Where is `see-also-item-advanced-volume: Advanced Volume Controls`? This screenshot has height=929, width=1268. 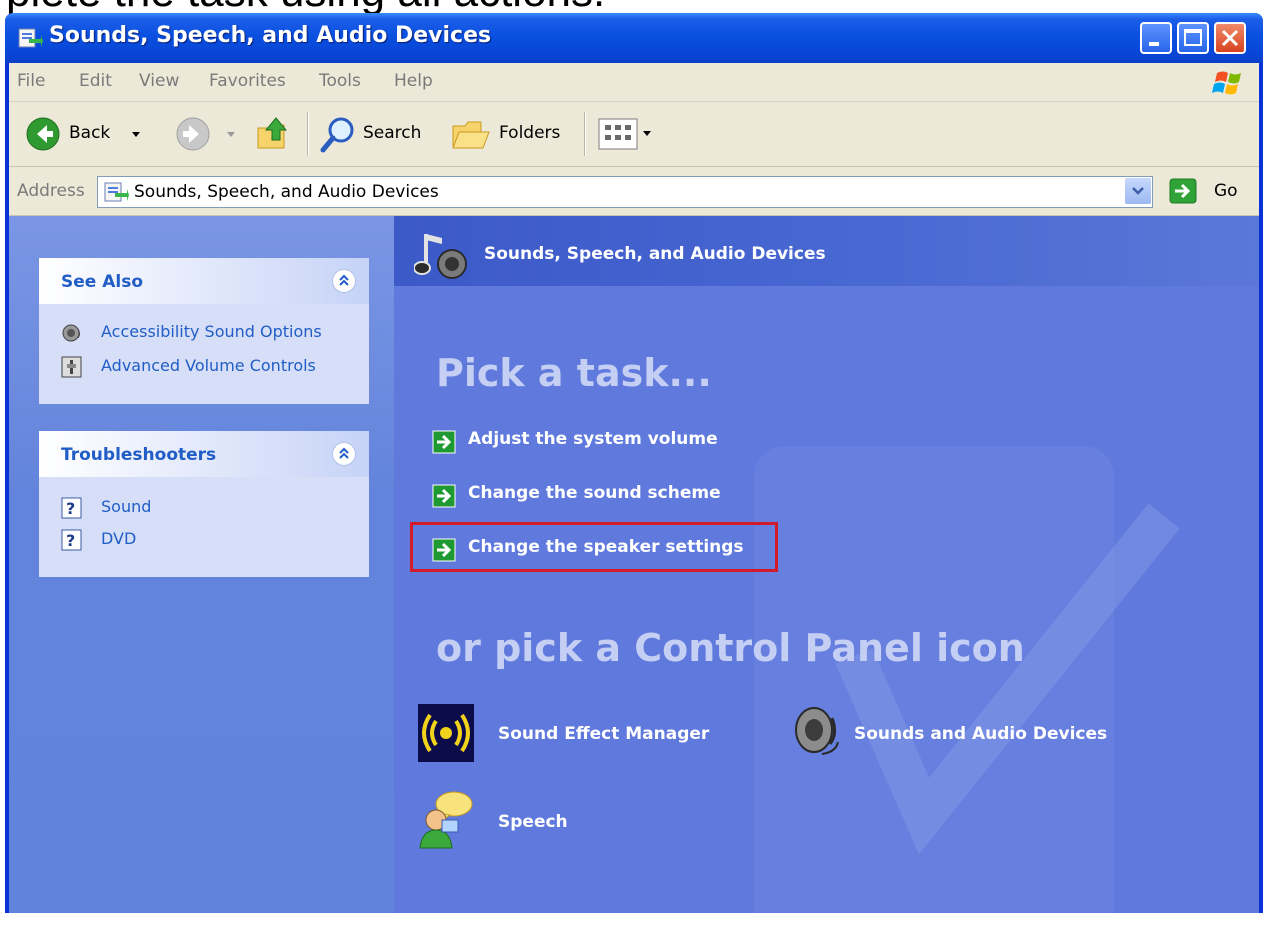 see-also-item-advanced-volume: Advanced Volume Controls is located at coordinates (211, 367).